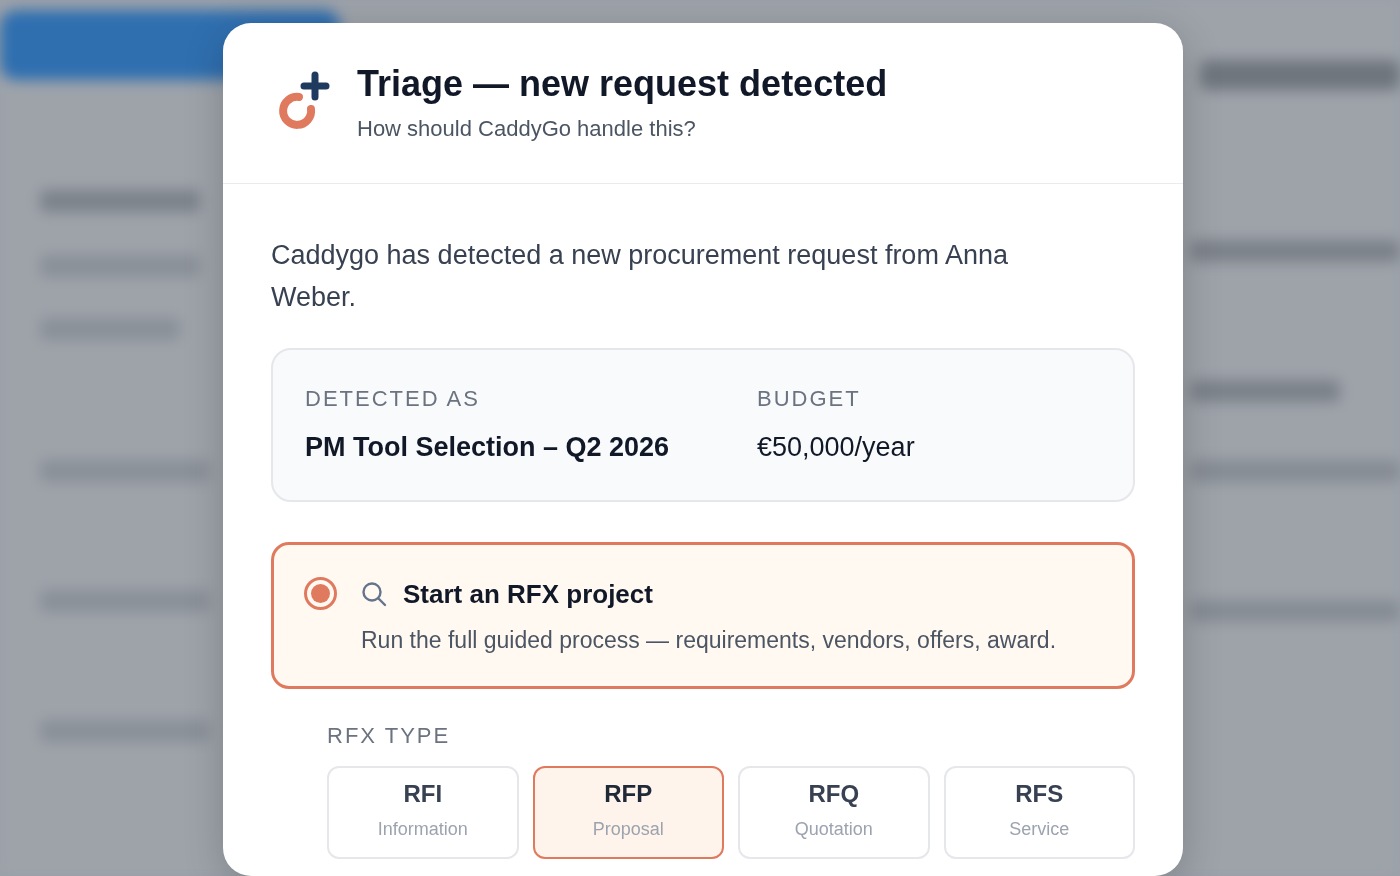 This screenshot has width=1400, height=876. I want to click on detection-message: Caddygo has detected a new procurement request from Anna Weber., so click(640, 277).